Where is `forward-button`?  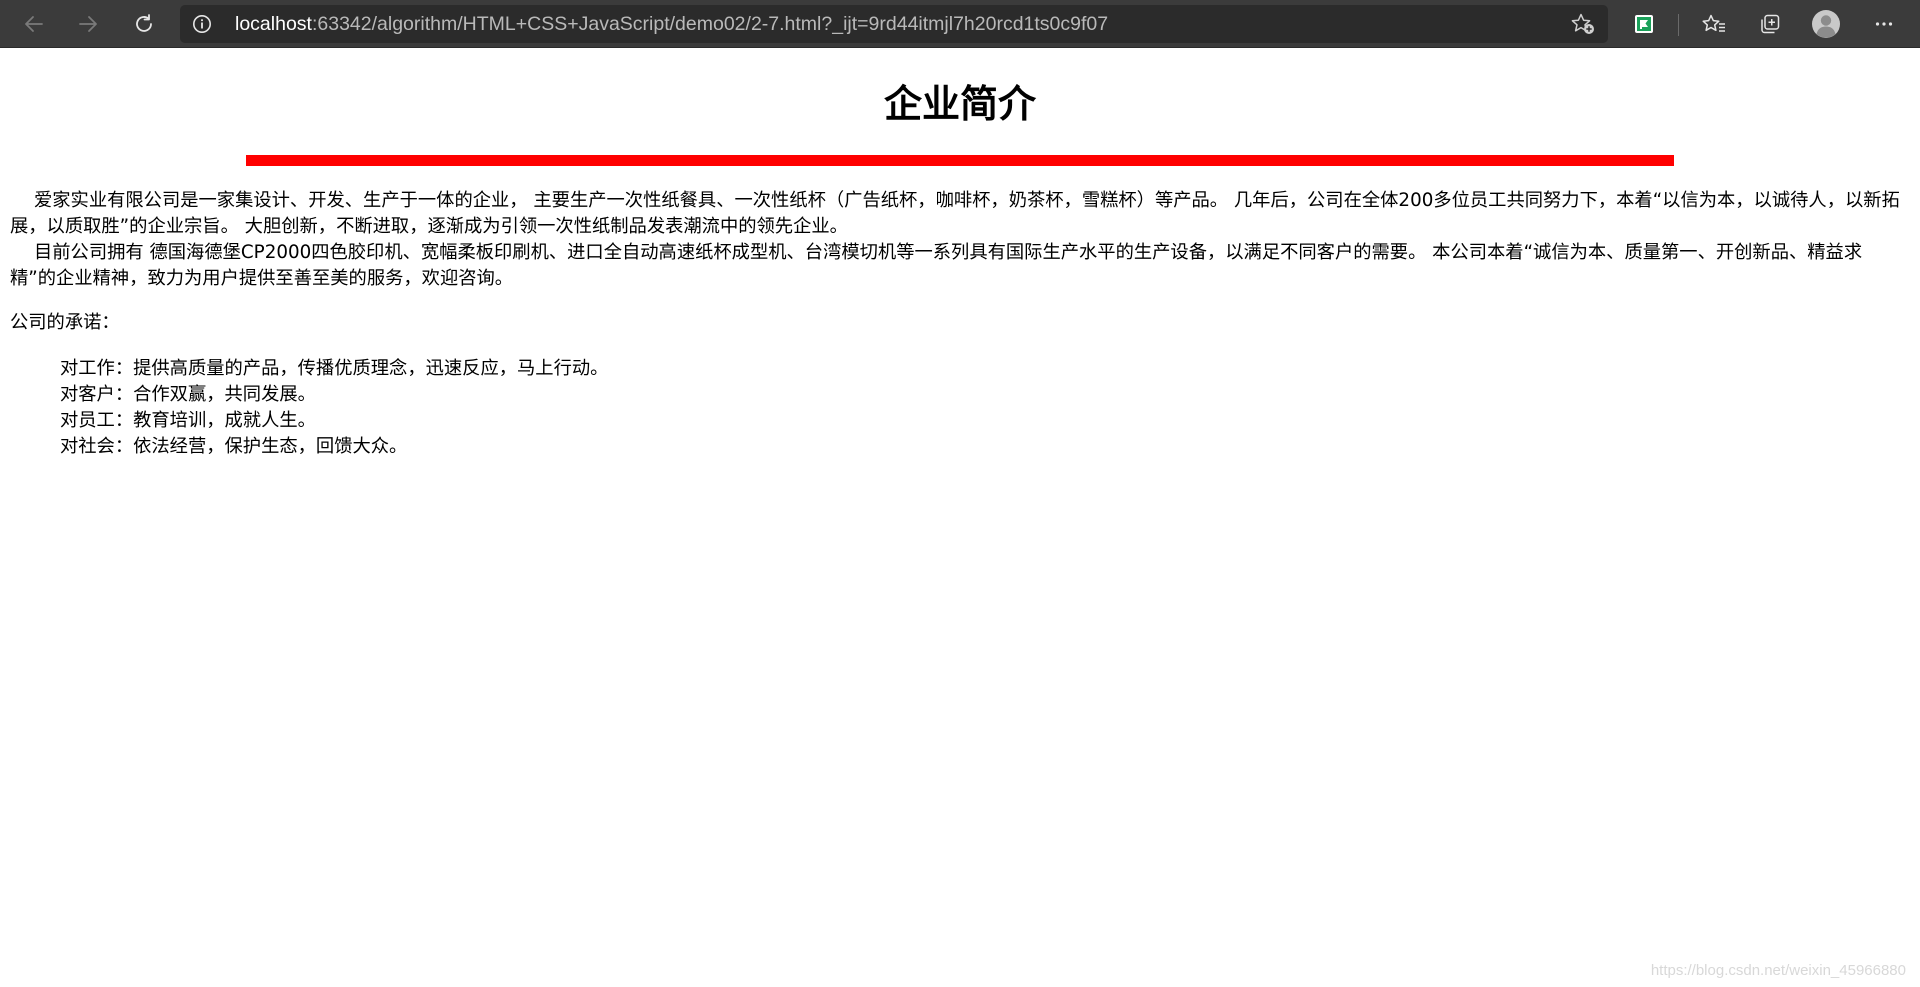 forward-button is located at coordinates (88, 24).